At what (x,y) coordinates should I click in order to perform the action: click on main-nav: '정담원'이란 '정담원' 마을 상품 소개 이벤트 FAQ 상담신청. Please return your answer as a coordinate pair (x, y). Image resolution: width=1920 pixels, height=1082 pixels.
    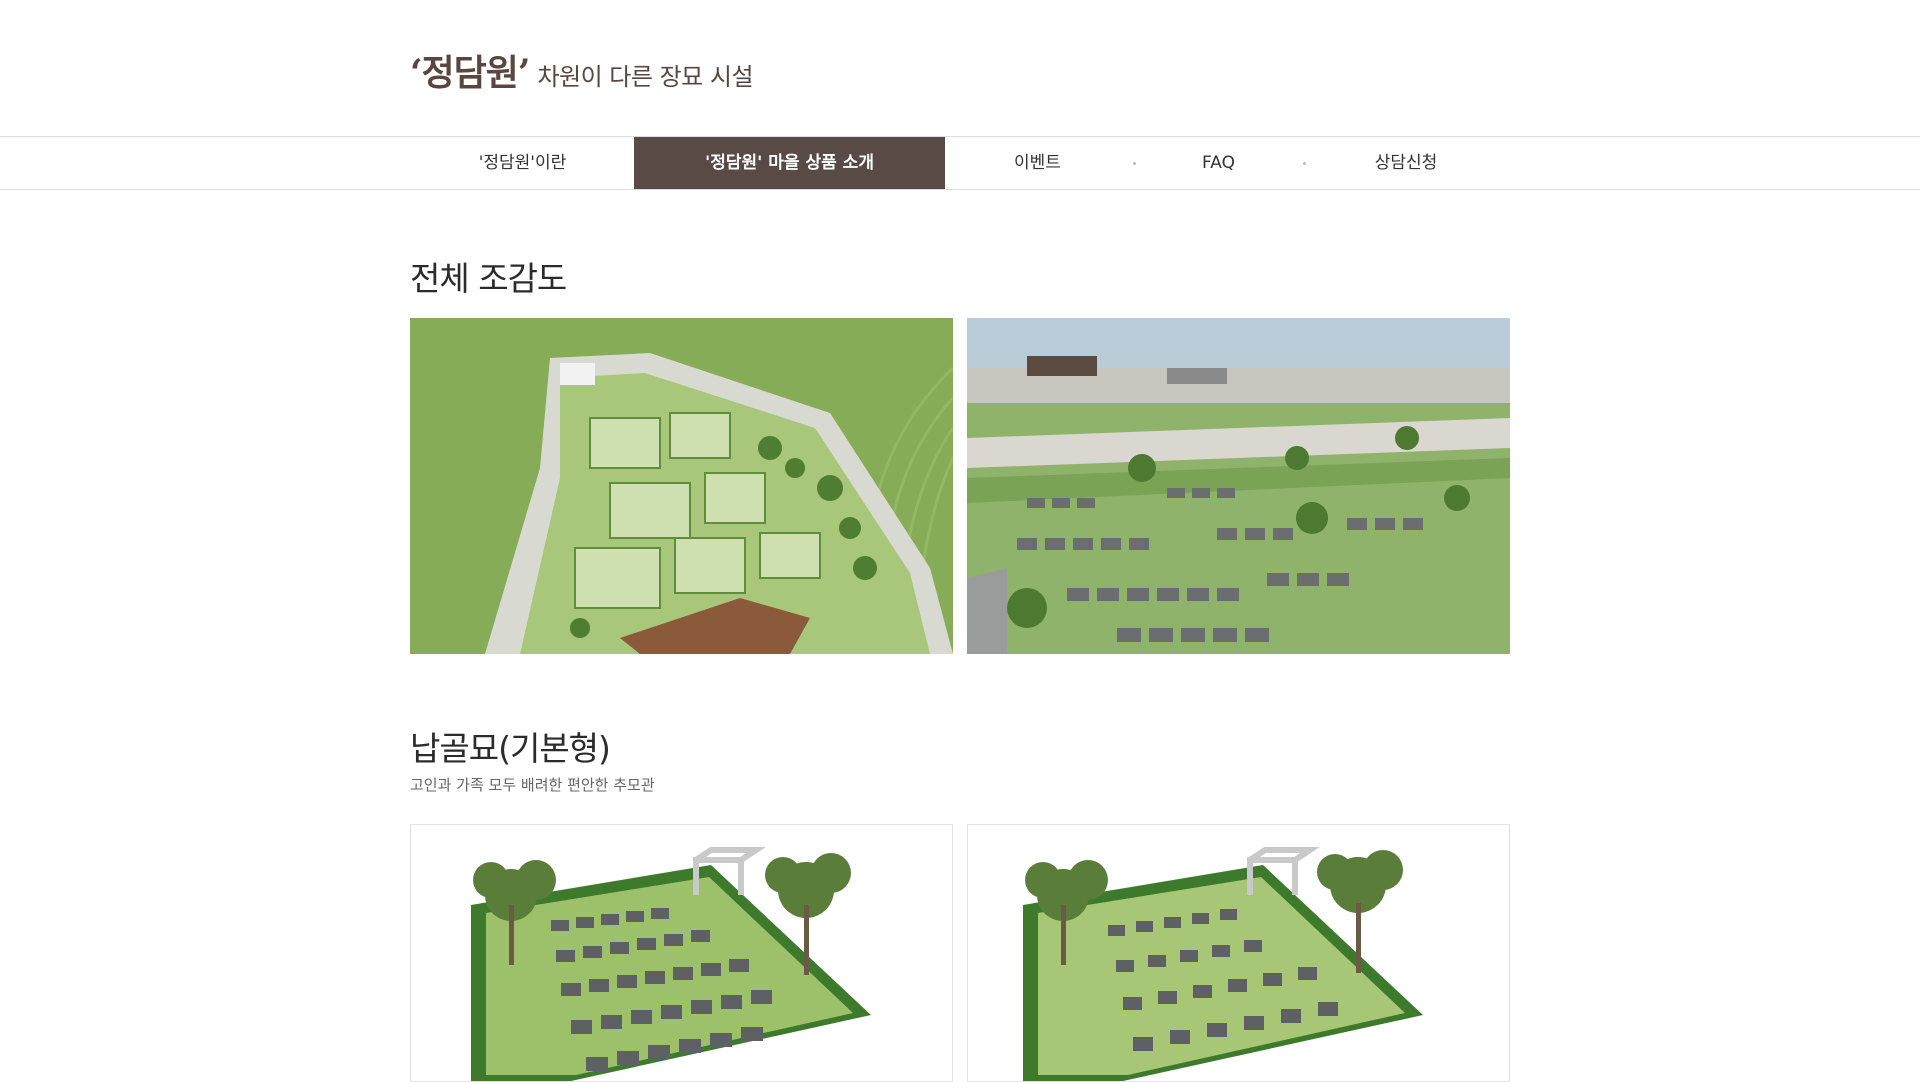
    Looking at the image, I should click on (960, 163).